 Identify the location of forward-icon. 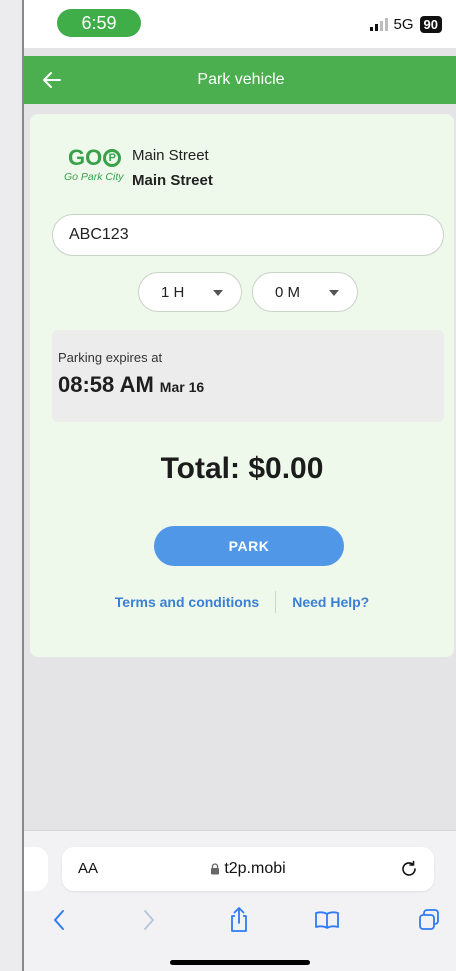
(149, 920).